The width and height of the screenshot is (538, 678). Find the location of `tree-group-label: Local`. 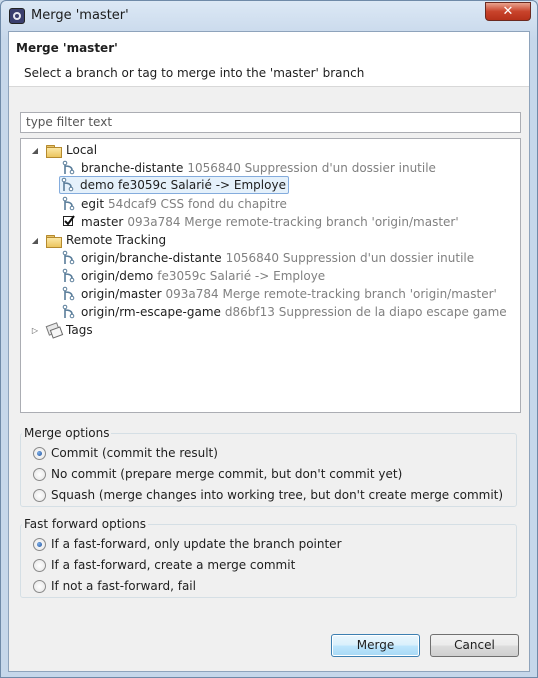

tree-group-label: Local is located at coordinates (82, 150).